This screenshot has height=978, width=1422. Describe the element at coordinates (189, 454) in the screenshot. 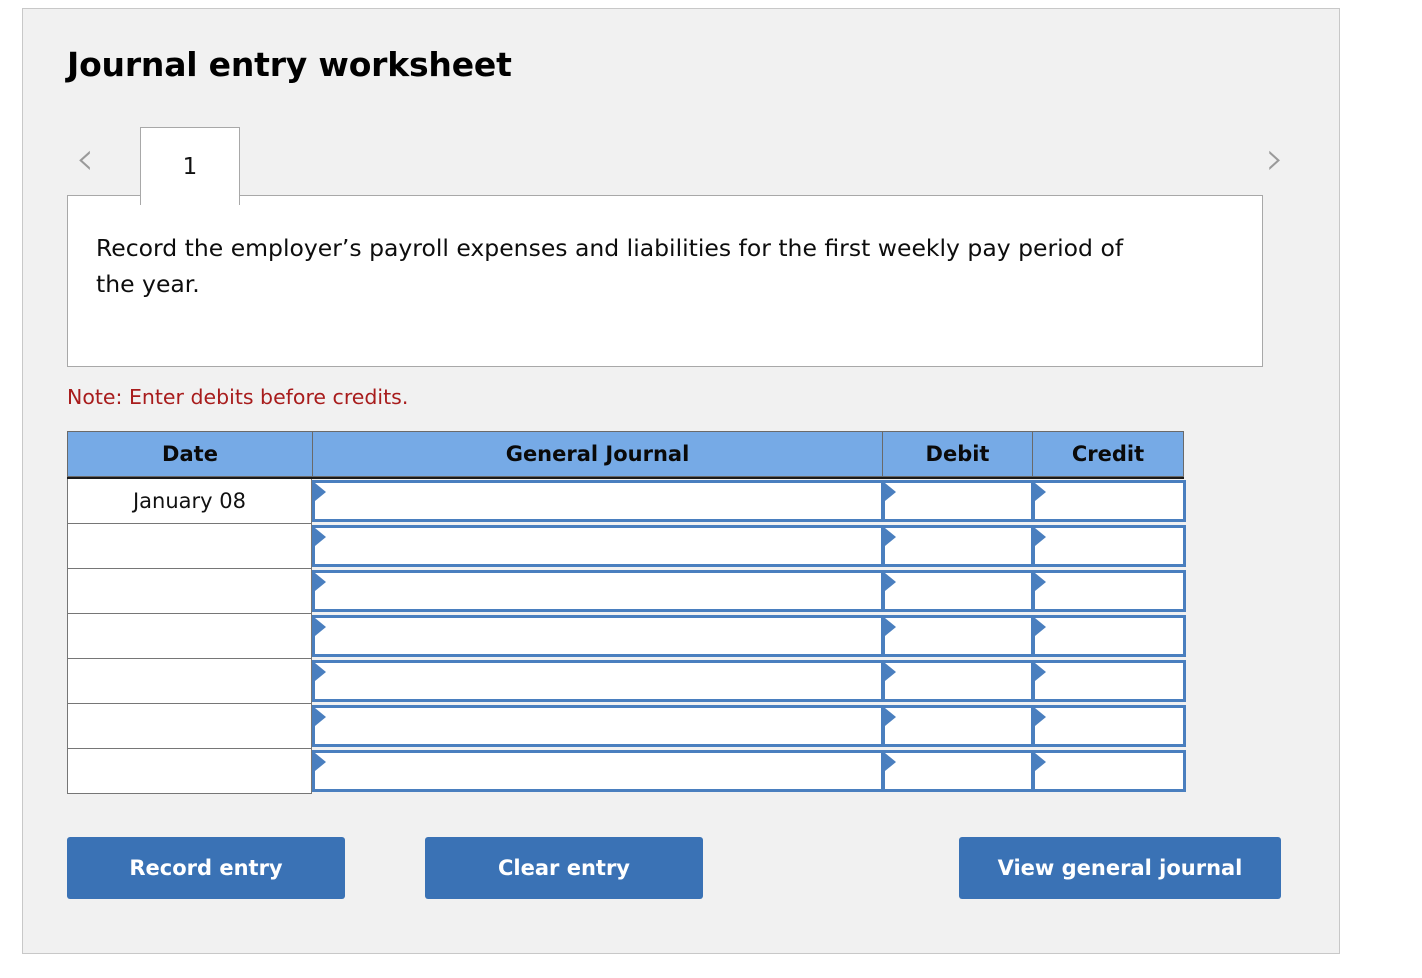

I see `column-header-date: Date` at that location.